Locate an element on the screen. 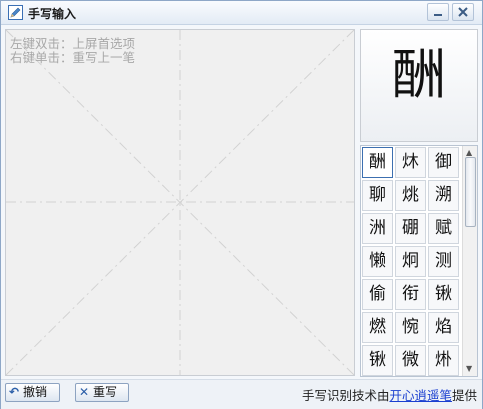  close-icon is located at coordinates (463, 12).